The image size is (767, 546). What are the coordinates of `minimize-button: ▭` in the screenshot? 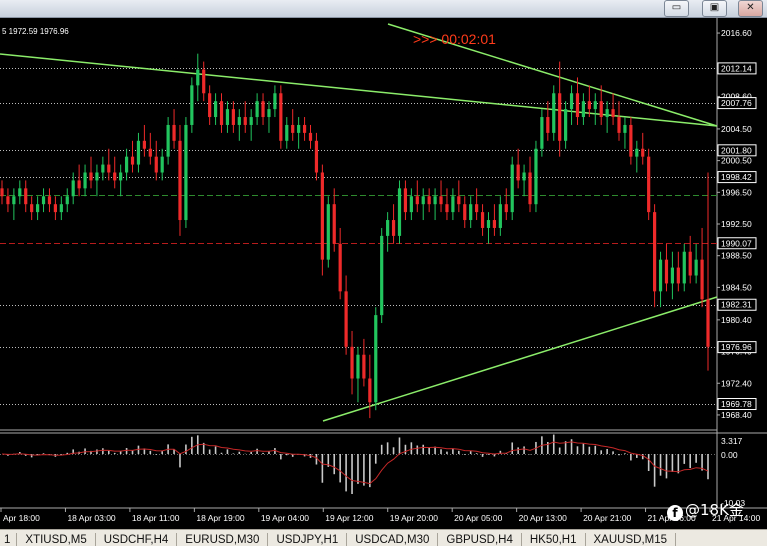 It's located at (676, 8).